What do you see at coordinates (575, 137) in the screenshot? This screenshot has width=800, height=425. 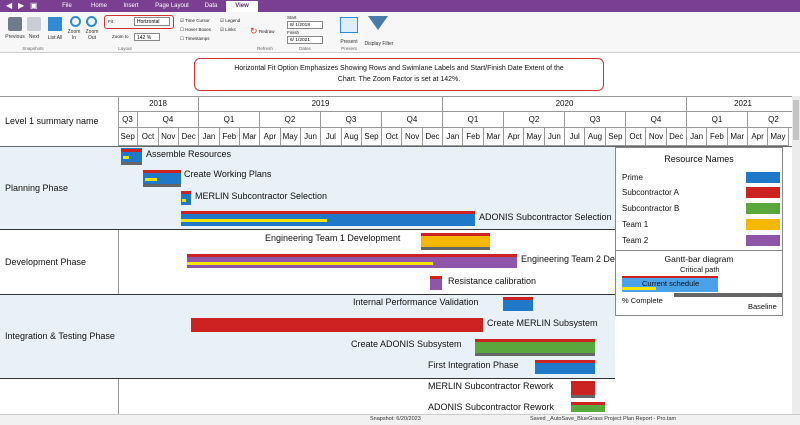 I see `month-header: Jul` at bounding box center [575, 137].